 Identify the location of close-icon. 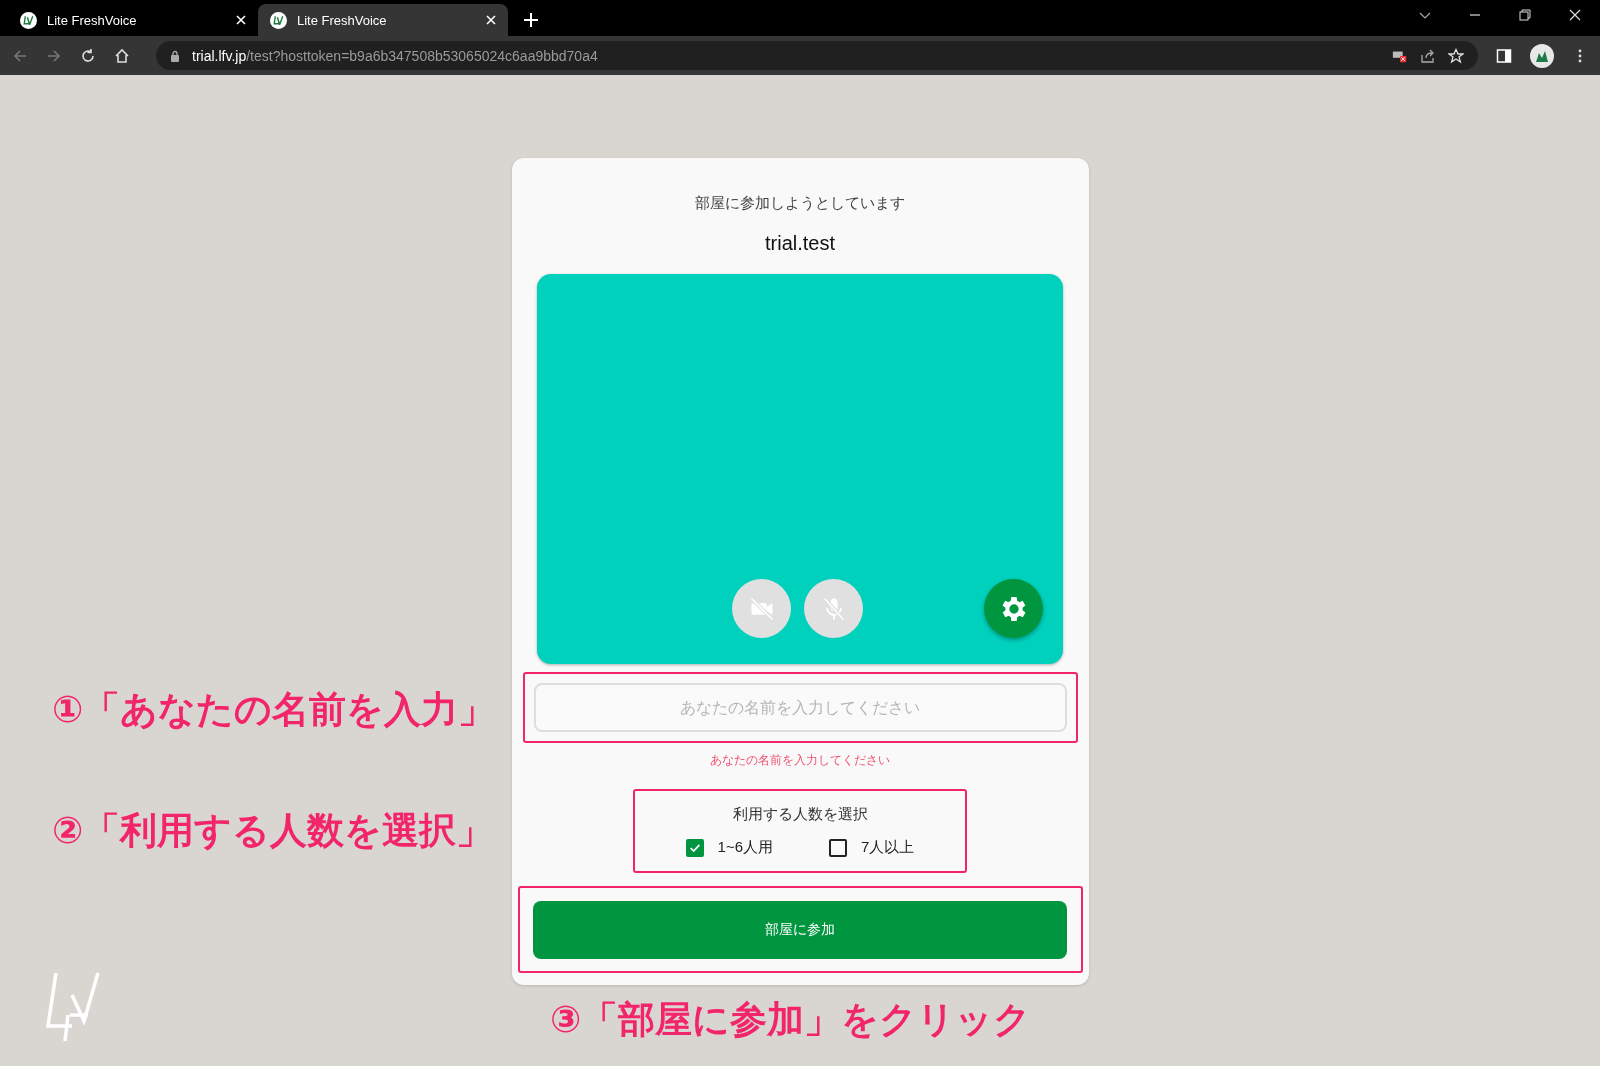
(1575, 15).